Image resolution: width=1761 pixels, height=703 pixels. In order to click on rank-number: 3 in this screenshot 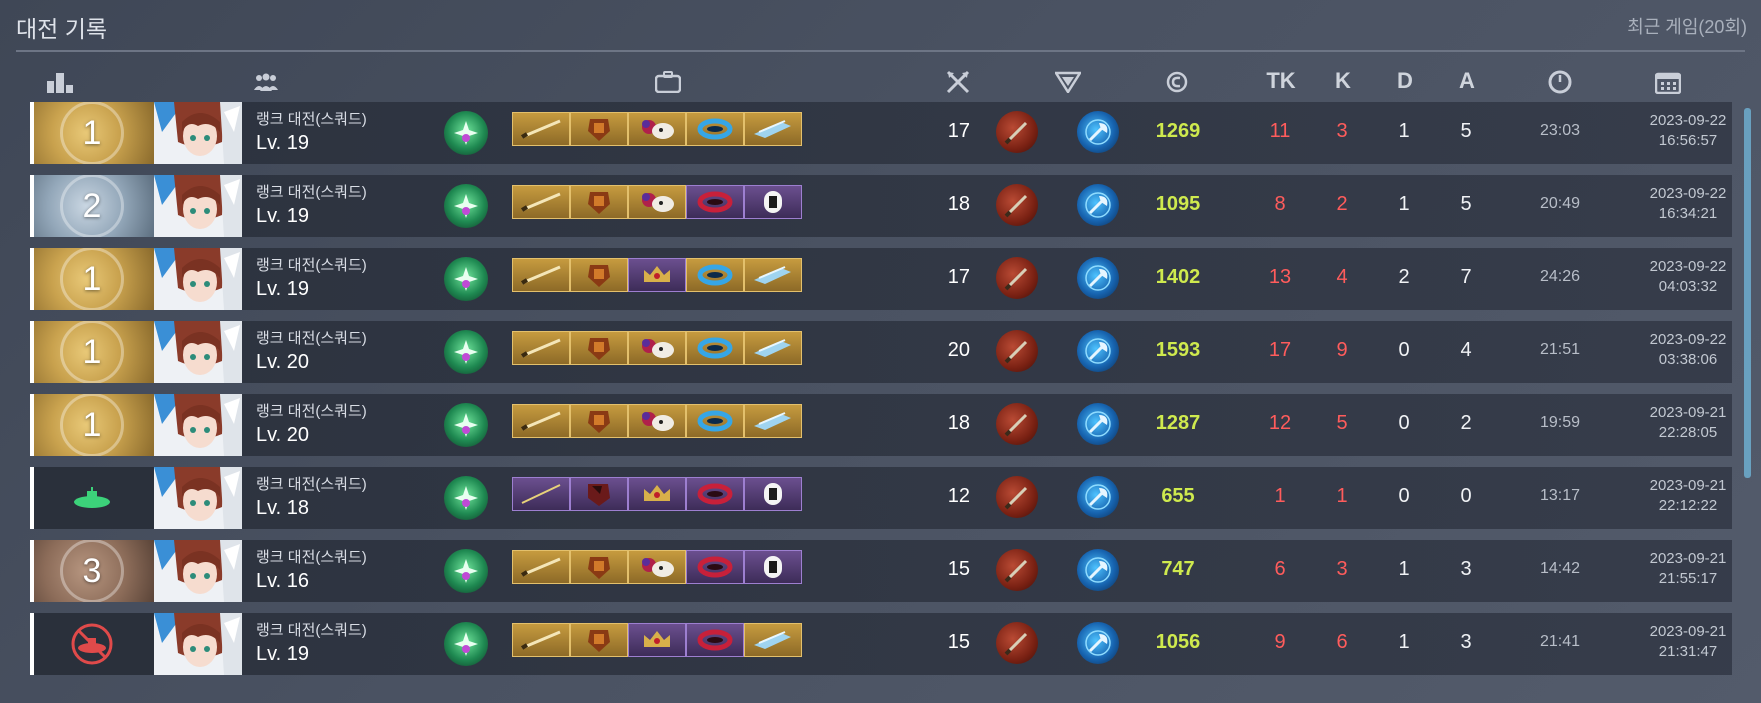, I will do `click(92, 571)`.